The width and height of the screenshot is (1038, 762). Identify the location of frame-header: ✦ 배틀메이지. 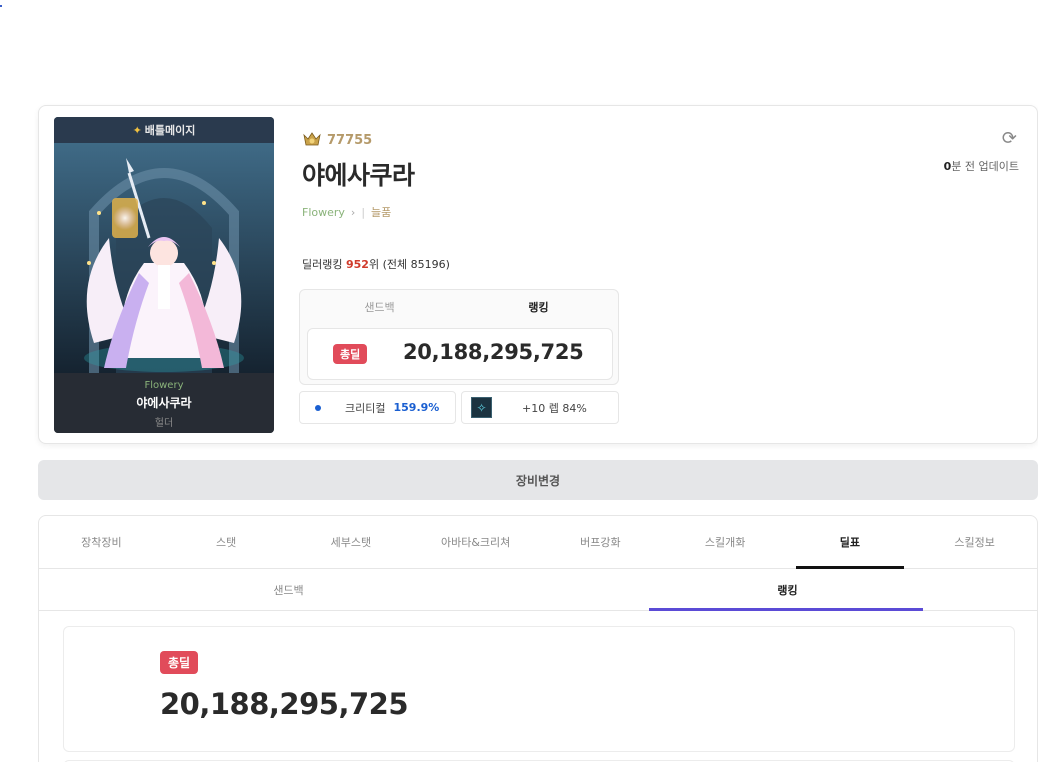
(164, 130).